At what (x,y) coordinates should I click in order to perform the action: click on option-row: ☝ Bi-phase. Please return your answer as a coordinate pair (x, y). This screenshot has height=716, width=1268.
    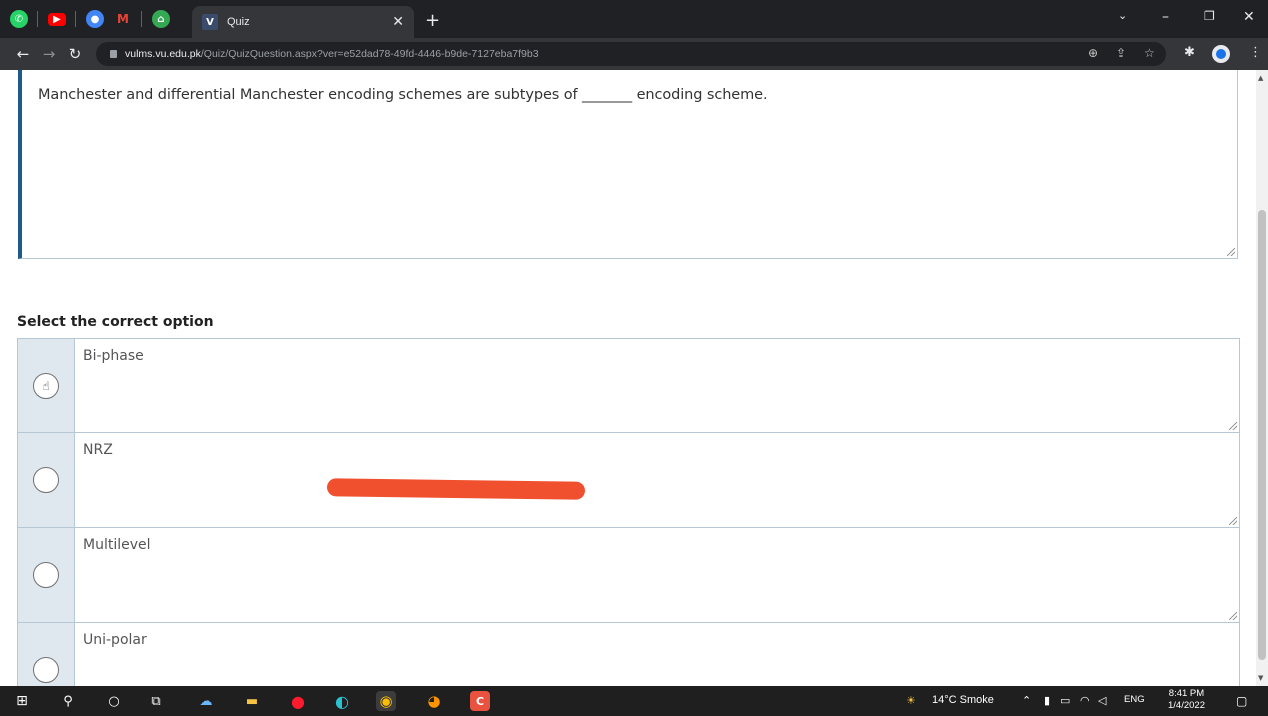
    Looking at the image, I should click on (628, 385).